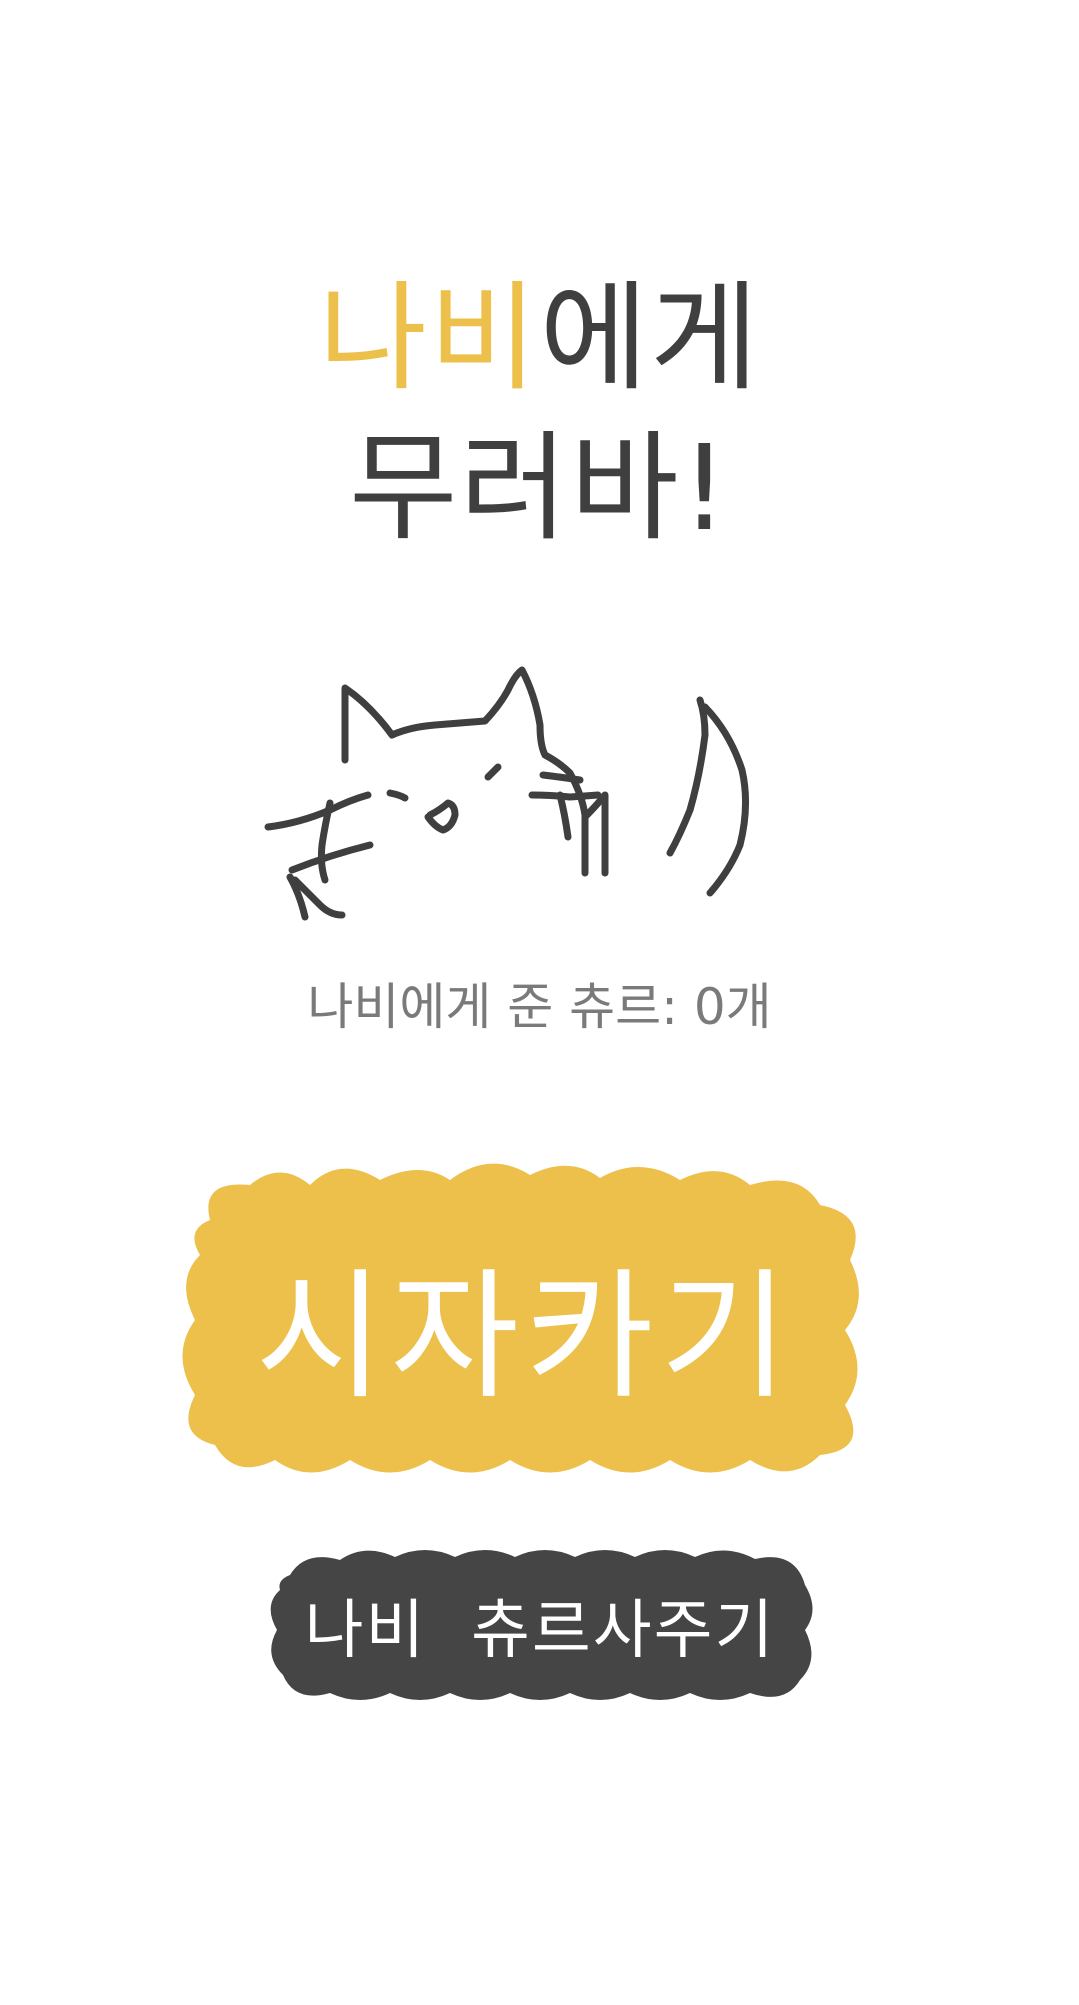  What do you see at coordinates (687, 776) in the screenshot?
I see `cat-tail` at bounding box center [687, 776].